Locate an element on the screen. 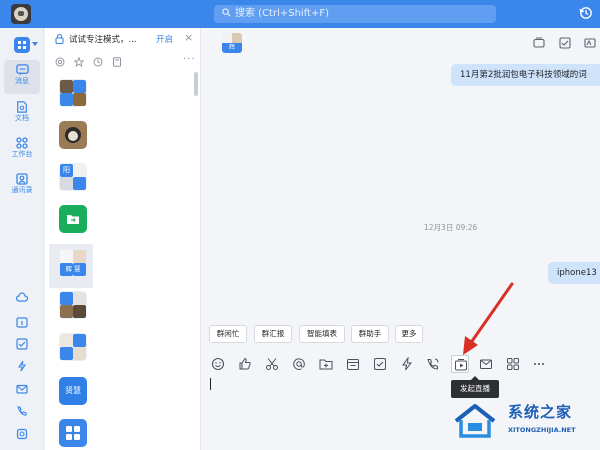 The image size is (600, 450). nav-label-workspace: 工作台 is located at coordinates (22, 154).